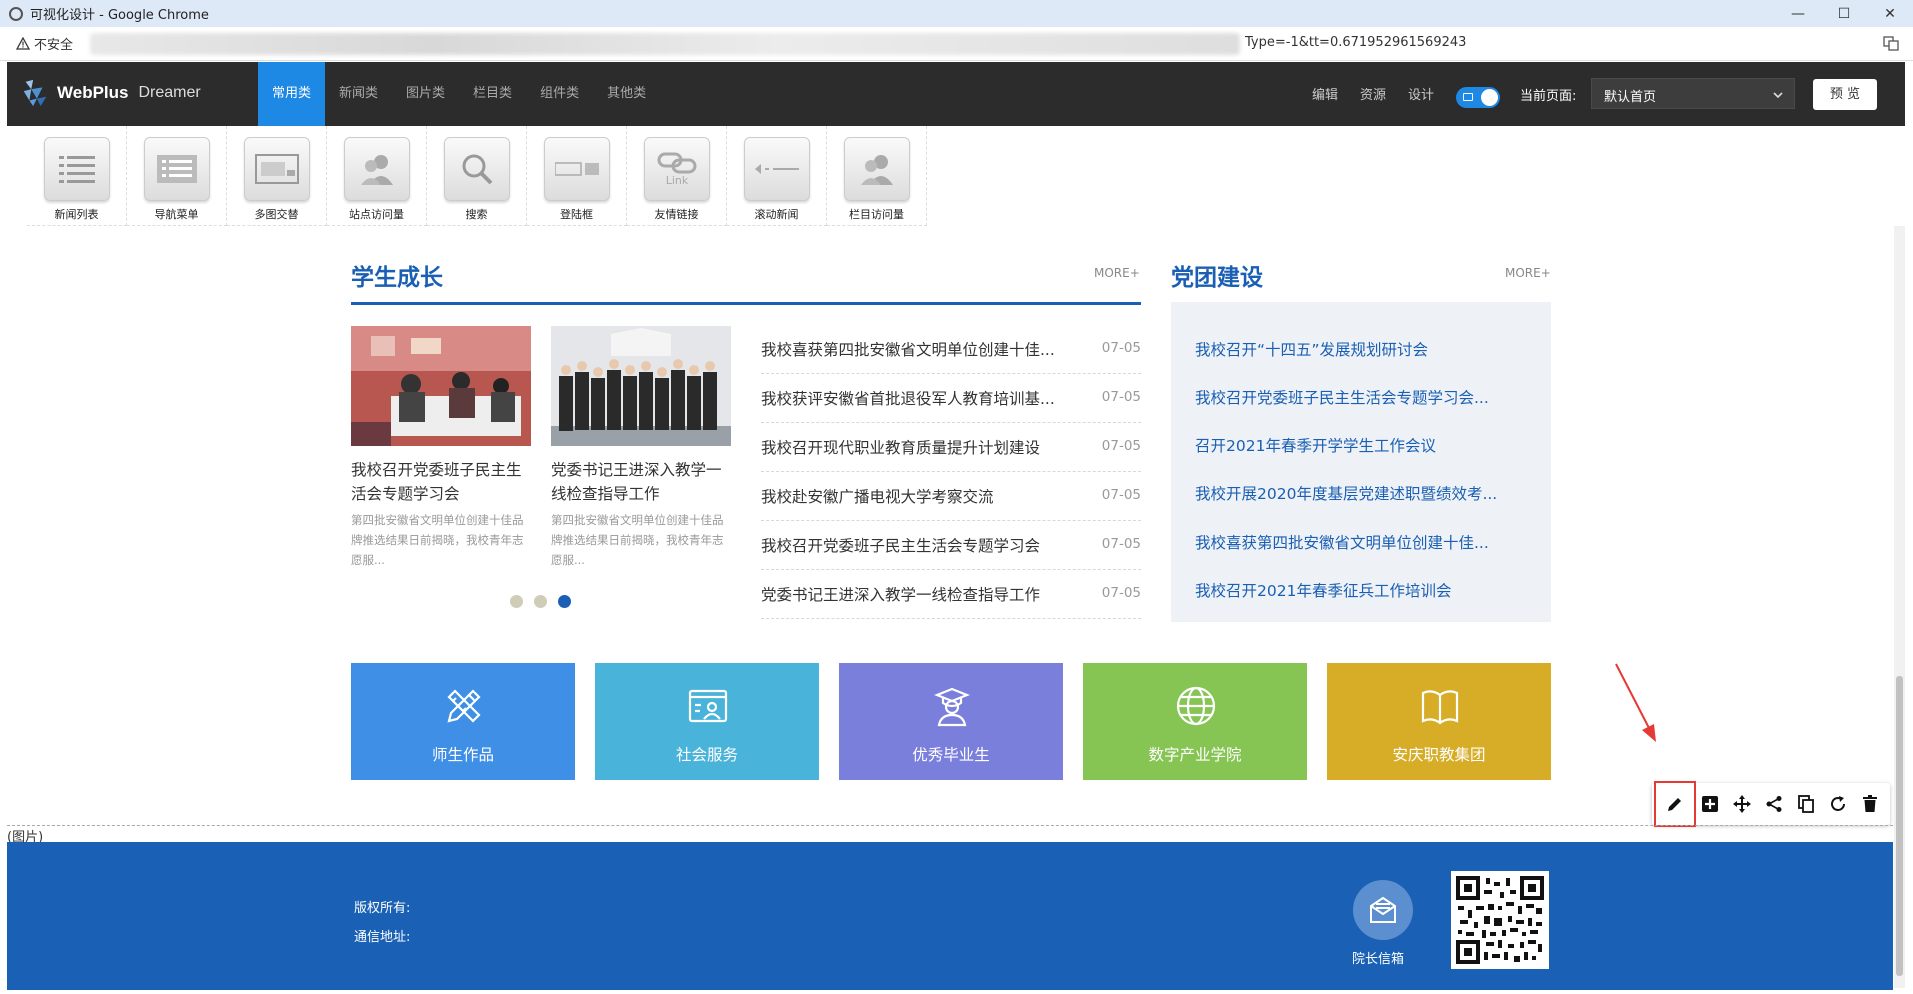 The height and width of the screenshot is (994, 1913). What do you see at coordinates (626, 94) in the screenshot?
I see `tab-other: 其他类` at bounding box center [626, 94].